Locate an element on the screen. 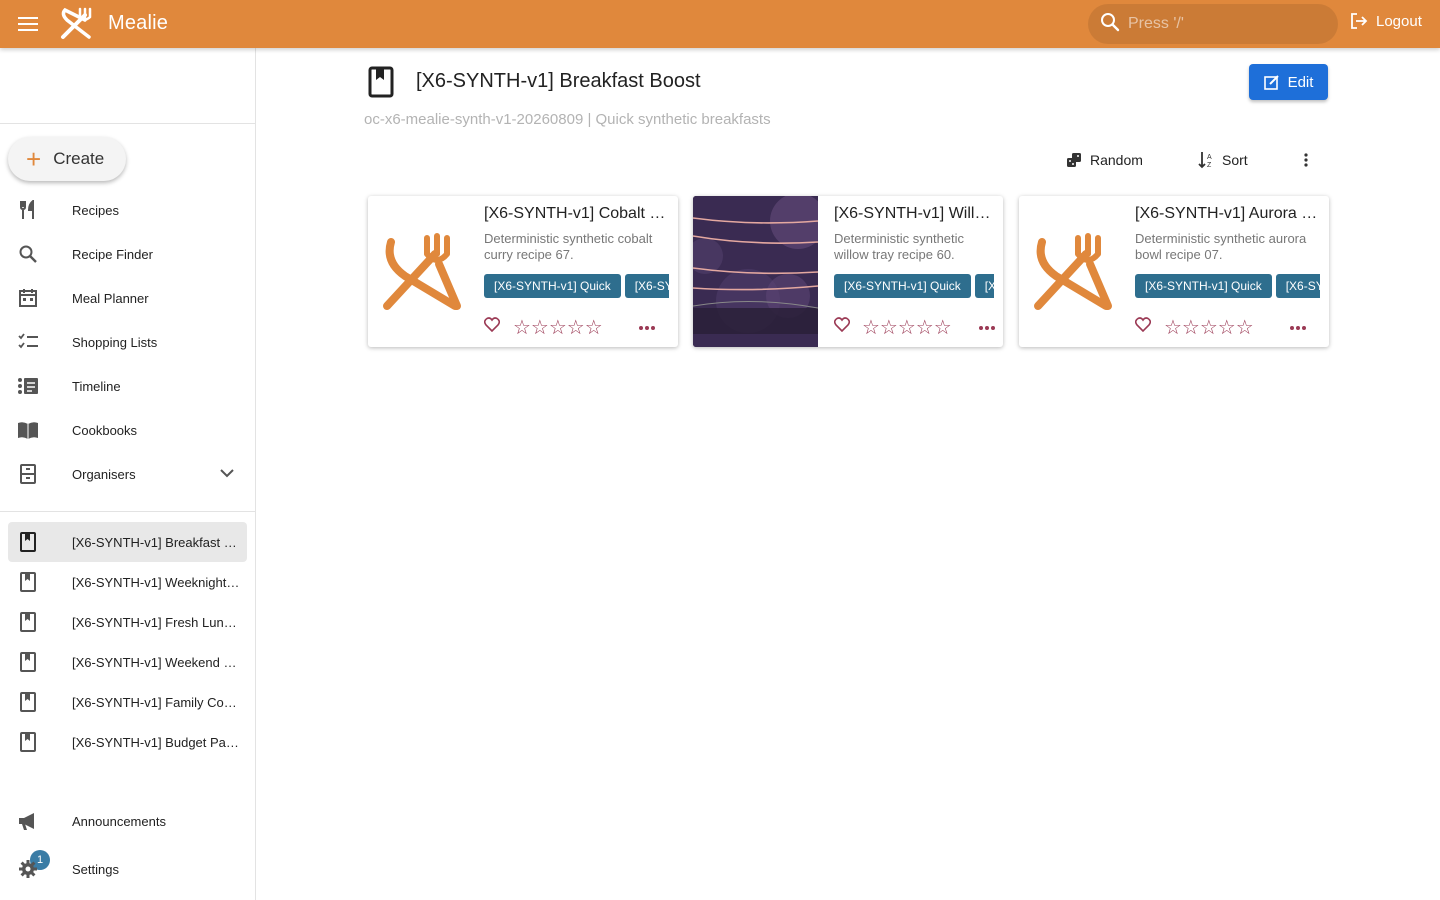 The image size is (1440, 900). sidebar-item-timeline: Timeline is located at coordinates (127, 386).